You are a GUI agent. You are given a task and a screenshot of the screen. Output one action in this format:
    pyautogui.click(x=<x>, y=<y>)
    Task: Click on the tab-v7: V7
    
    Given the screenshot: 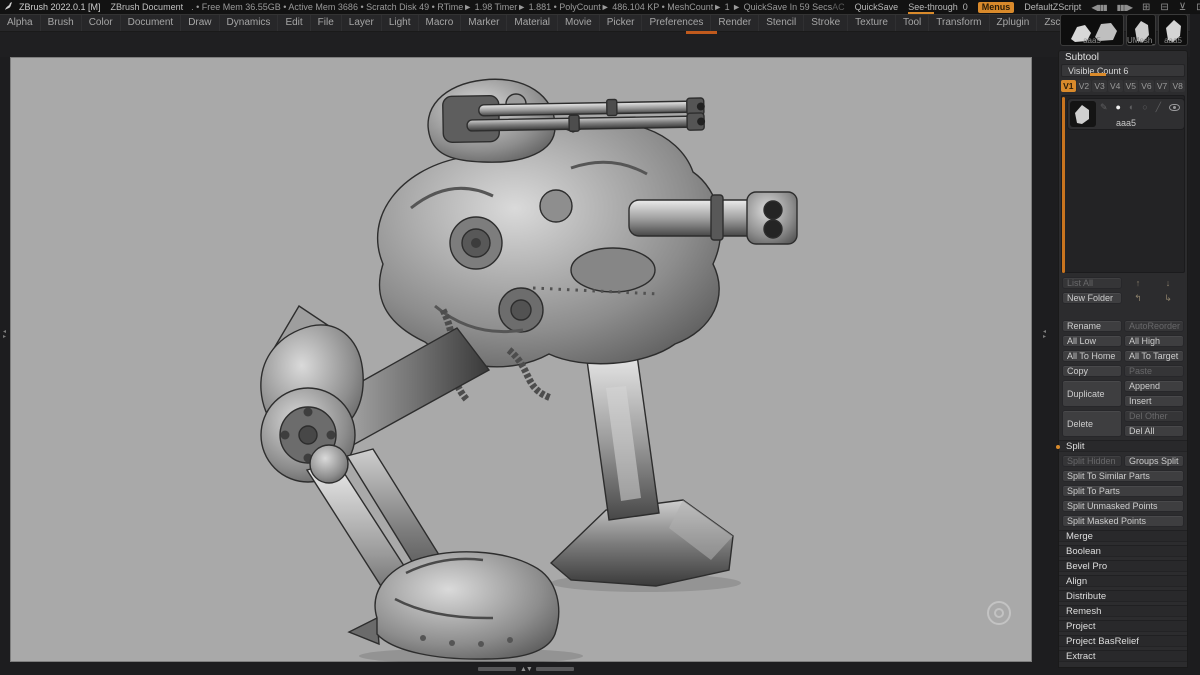 What is the action you would take?
    pyautogui.click(x=1162, y=86)
    